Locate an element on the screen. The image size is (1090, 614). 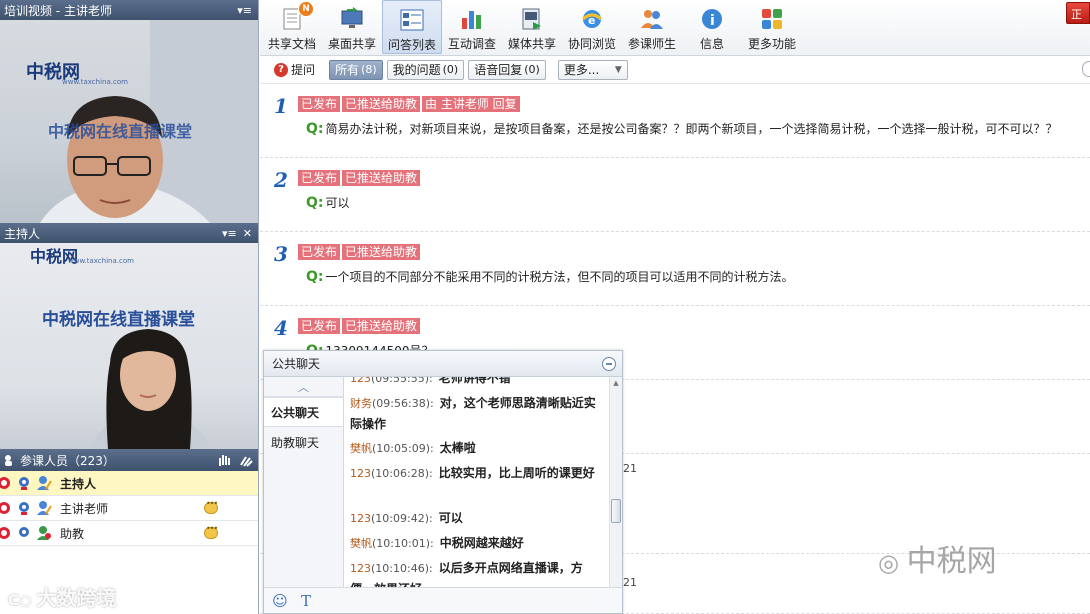
toolbar-survey-button: 互动调查 is located at coordinates (472, 27).